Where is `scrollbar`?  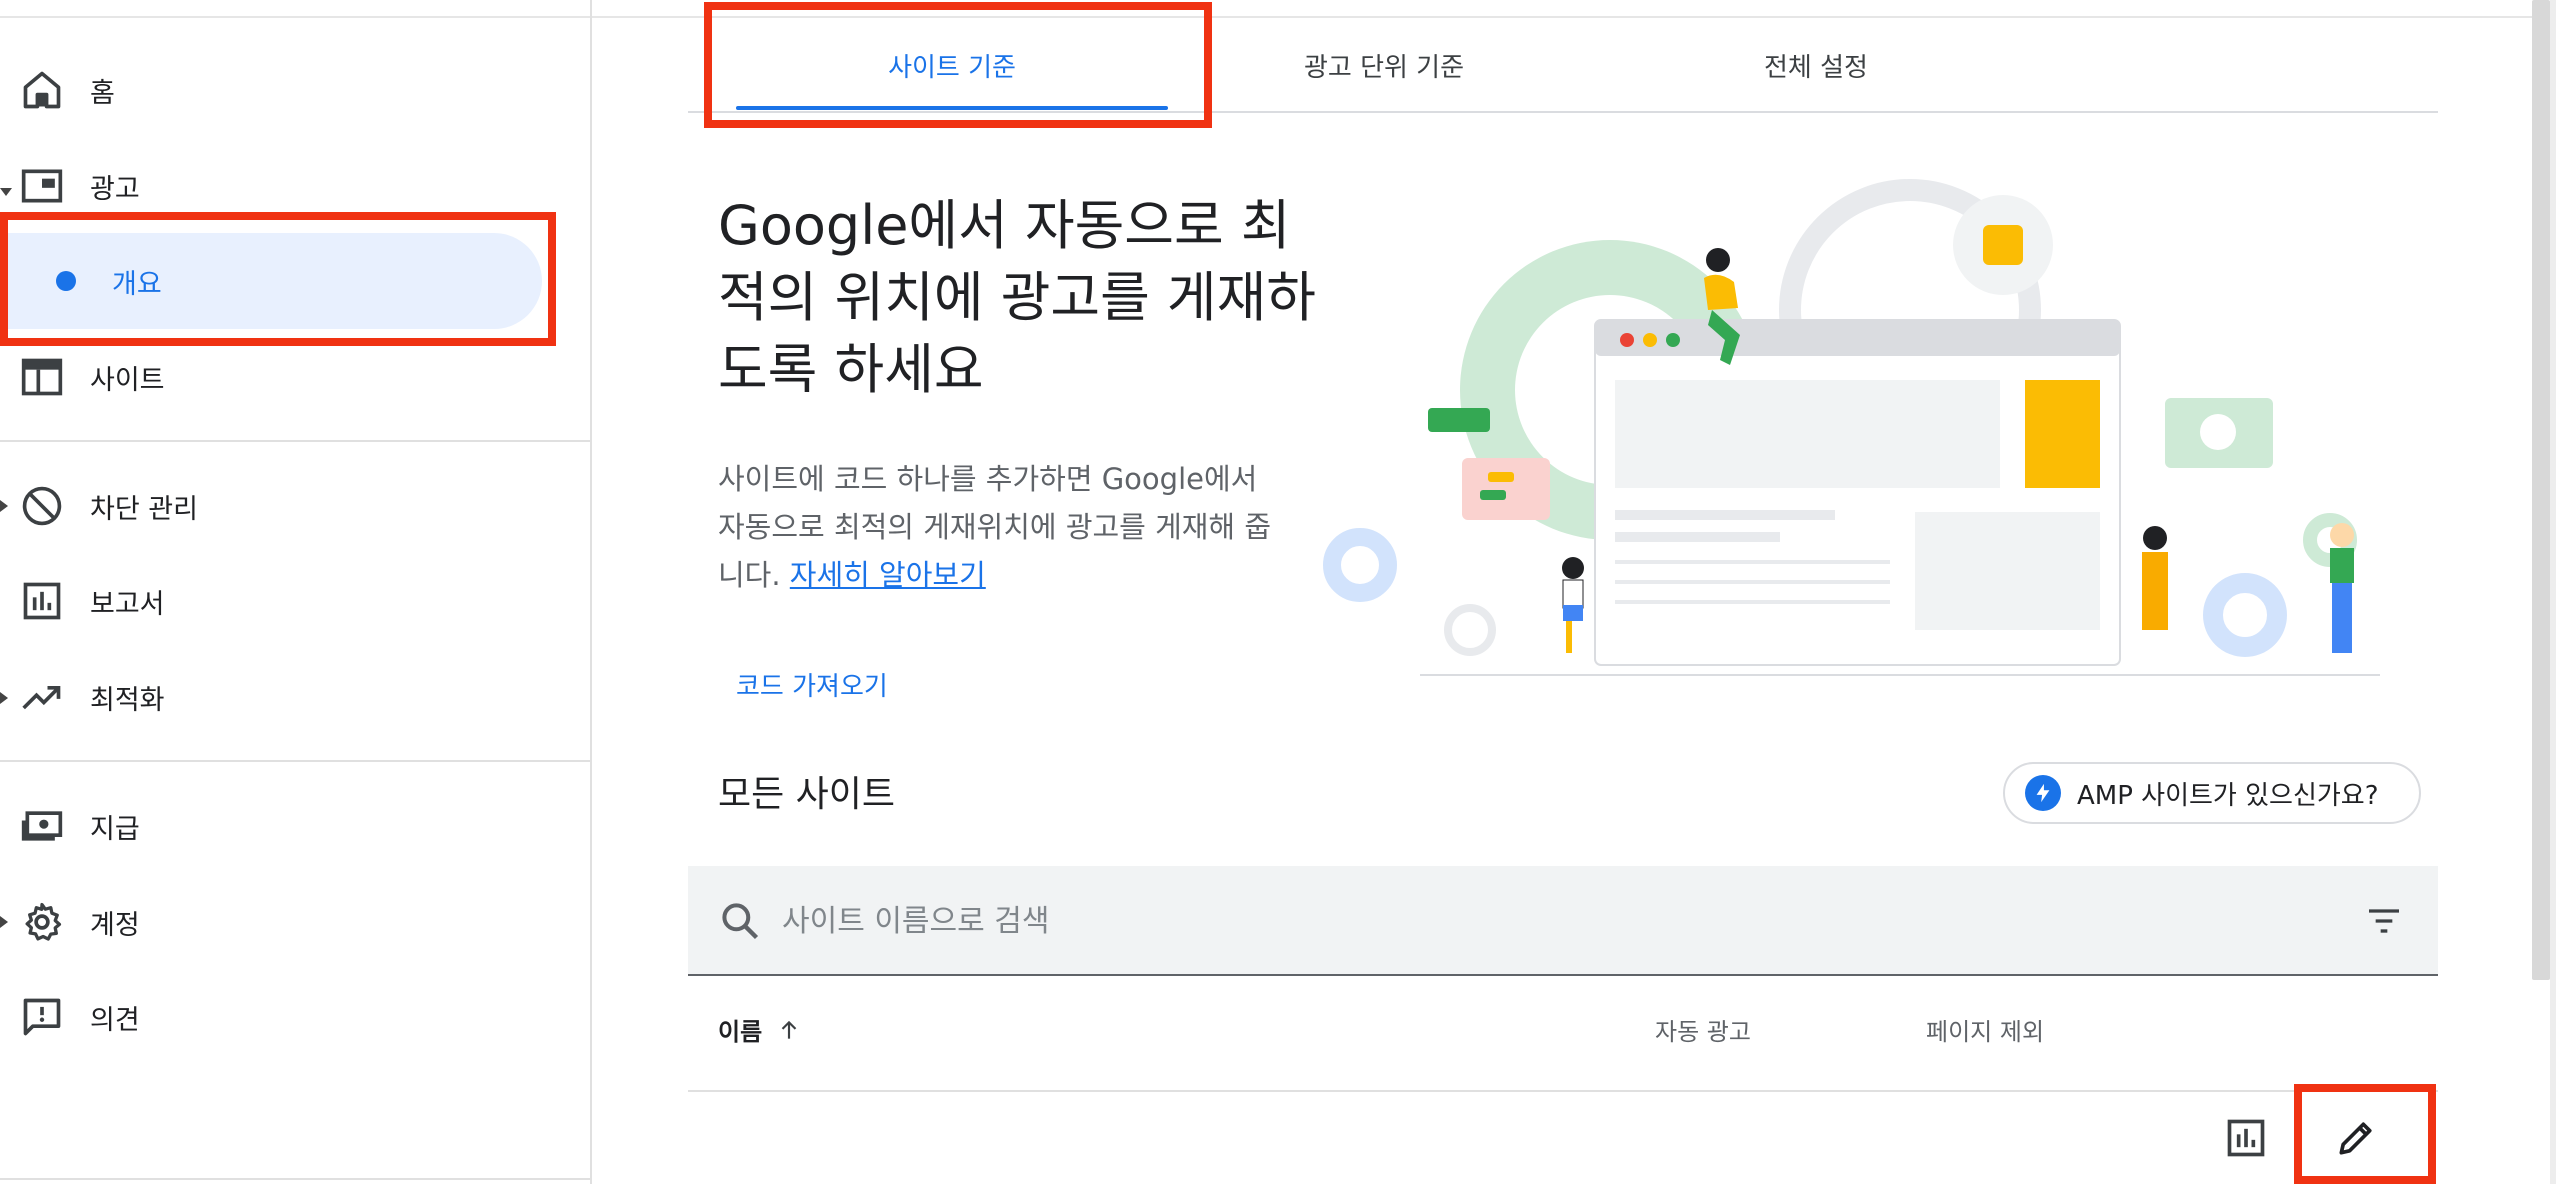 scrollbar is located at coordinates (2541, 490).